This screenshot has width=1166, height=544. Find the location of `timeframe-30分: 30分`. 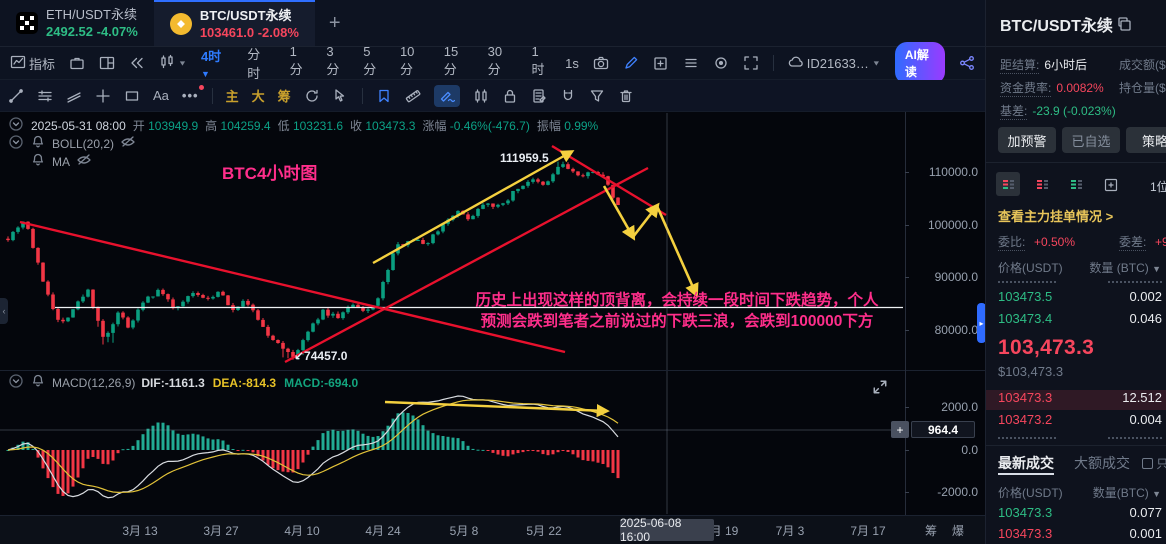

timeframe-30分: 30分 is located at coordinates (501, 63).